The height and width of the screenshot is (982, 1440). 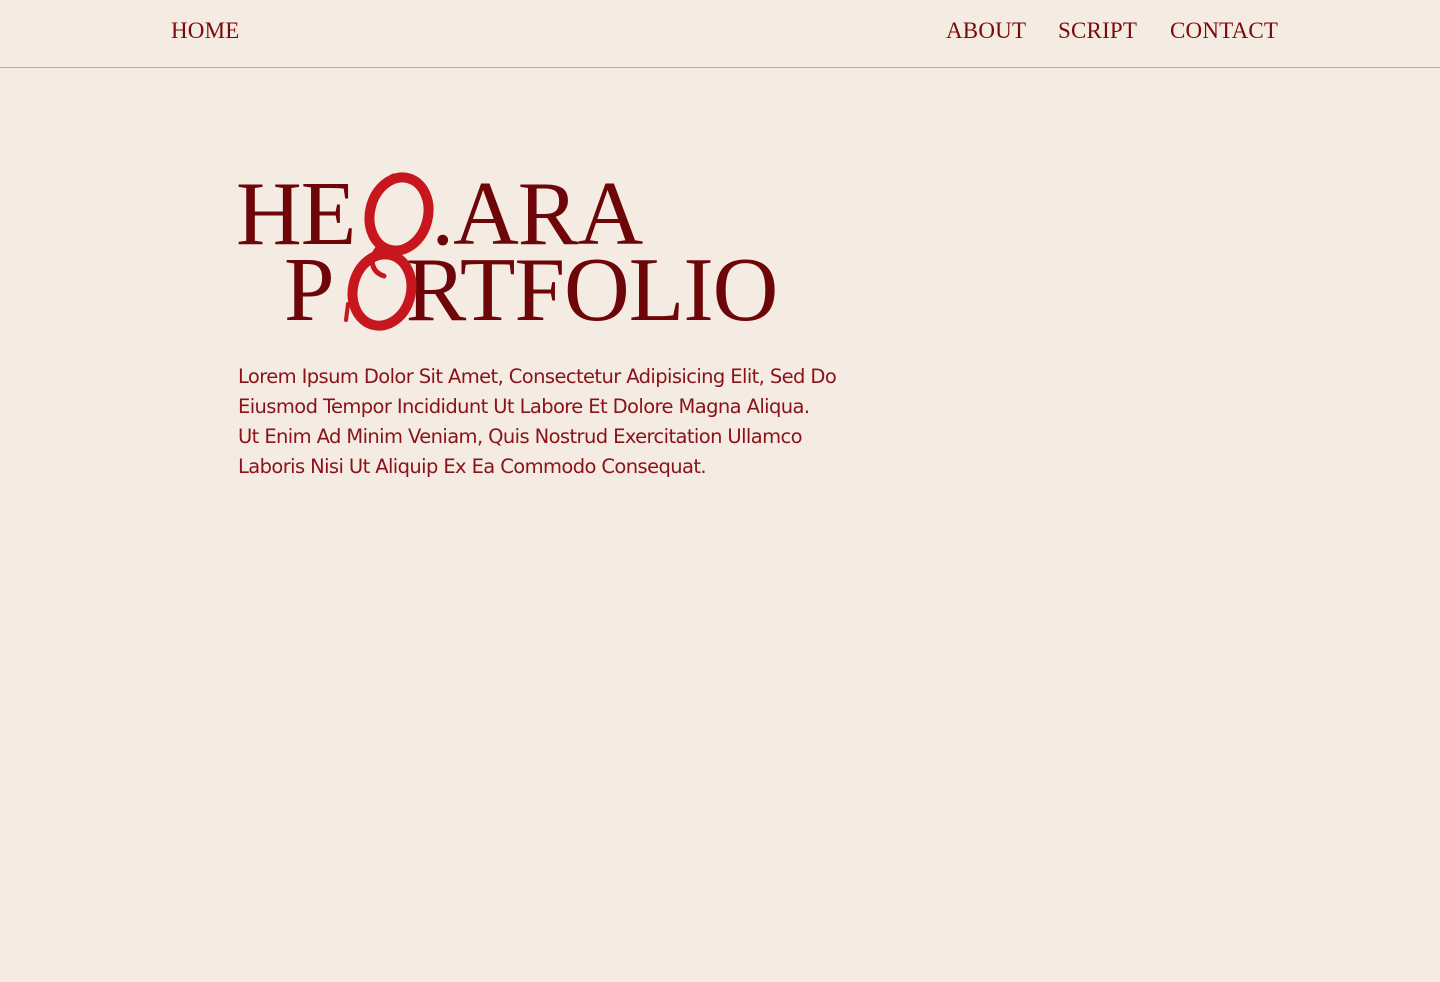 I want to click on nav-about-link: ABOUT, so click(x=986, y=31).